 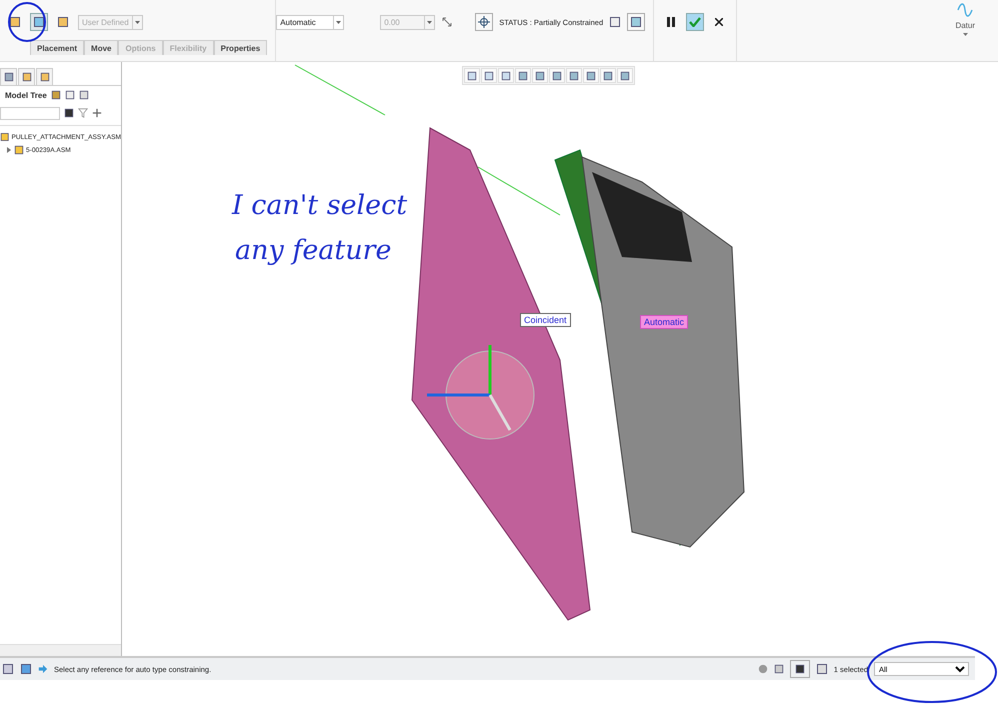 I want to click on square-icon, so click(x=39, y=22).